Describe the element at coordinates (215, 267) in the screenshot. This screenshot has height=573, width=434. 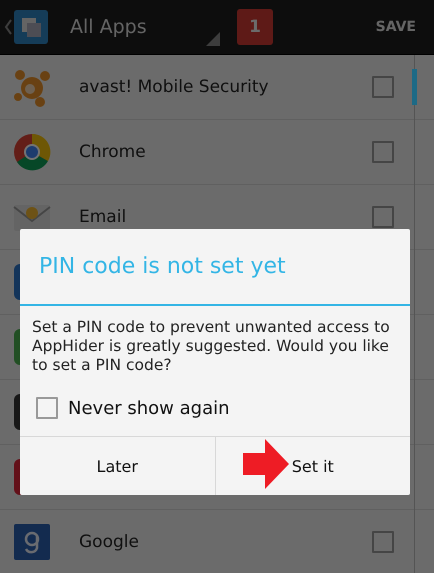
I see `dialog-title: PIN code is not set yet` at that location.